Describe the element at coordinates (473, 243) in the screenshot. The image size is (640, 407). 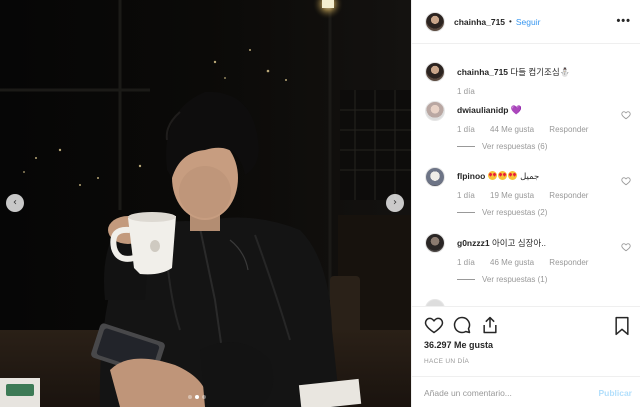
I see `comment-username: g0nzzz1` at that location.